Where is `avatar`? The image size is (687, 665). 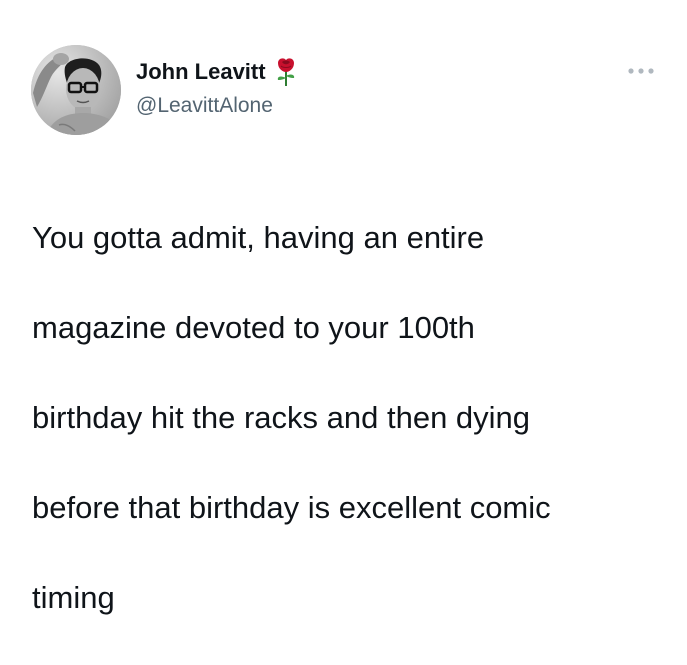 avatar is located at coordinates (76, 90).